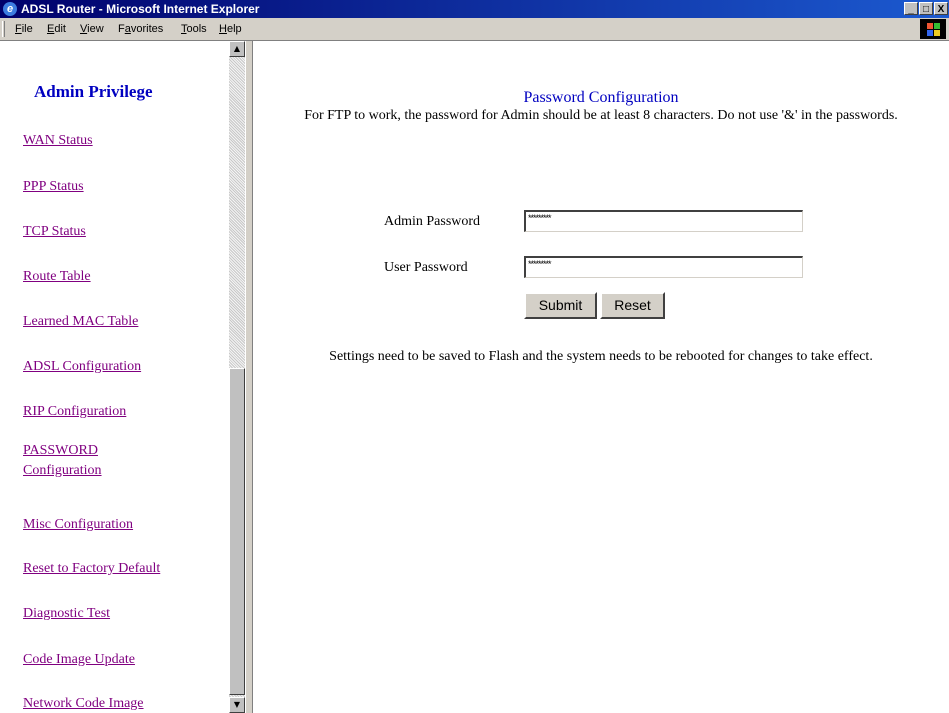  I want to click on ie-logo-icon: e, so click(10, 9).